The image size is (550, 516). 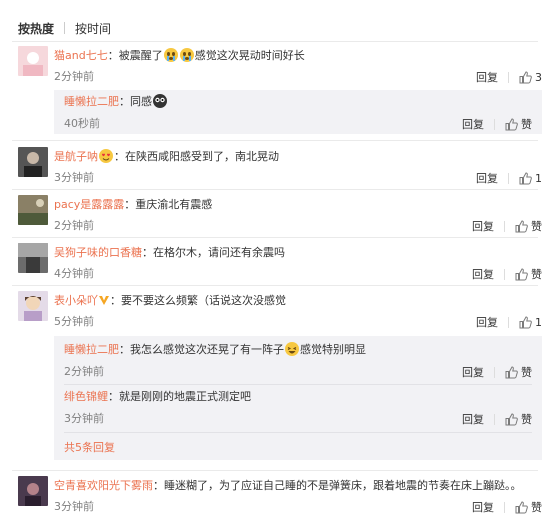 What do you see at coordinates (76, 300) in the screenshot?
I see `comment-username: 表小朵吖` at bounding box center [76, 300].